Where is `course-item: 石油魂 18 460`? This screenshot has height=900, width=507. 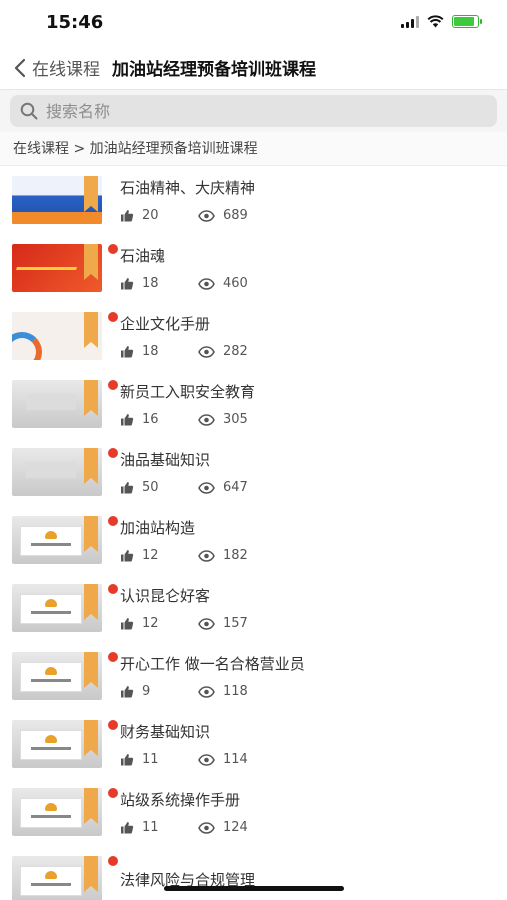 course-item: 石油魂 18 460 is located at coordinates (259, 268).